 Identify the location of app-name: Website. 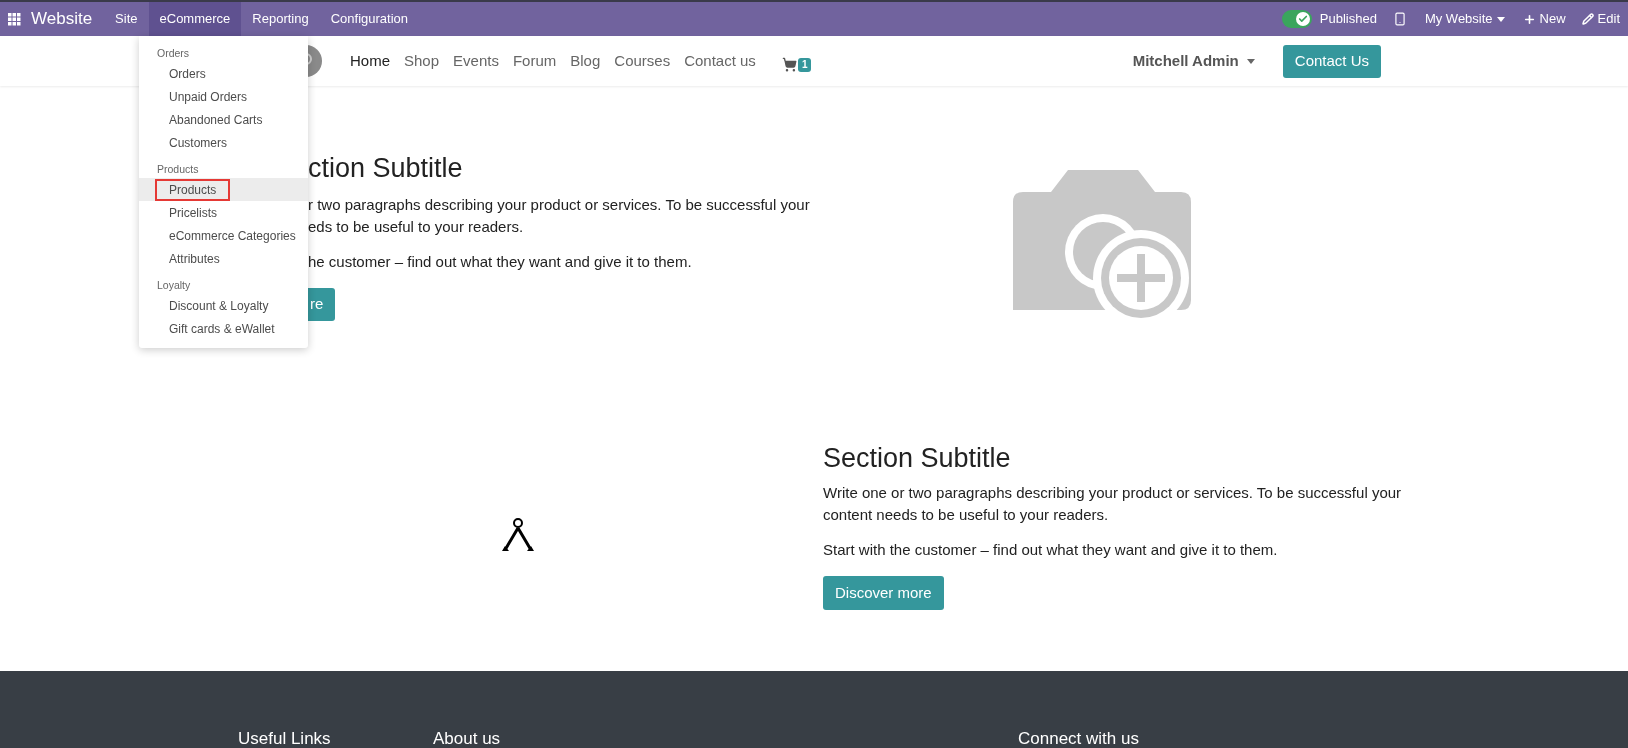
(62, 19).